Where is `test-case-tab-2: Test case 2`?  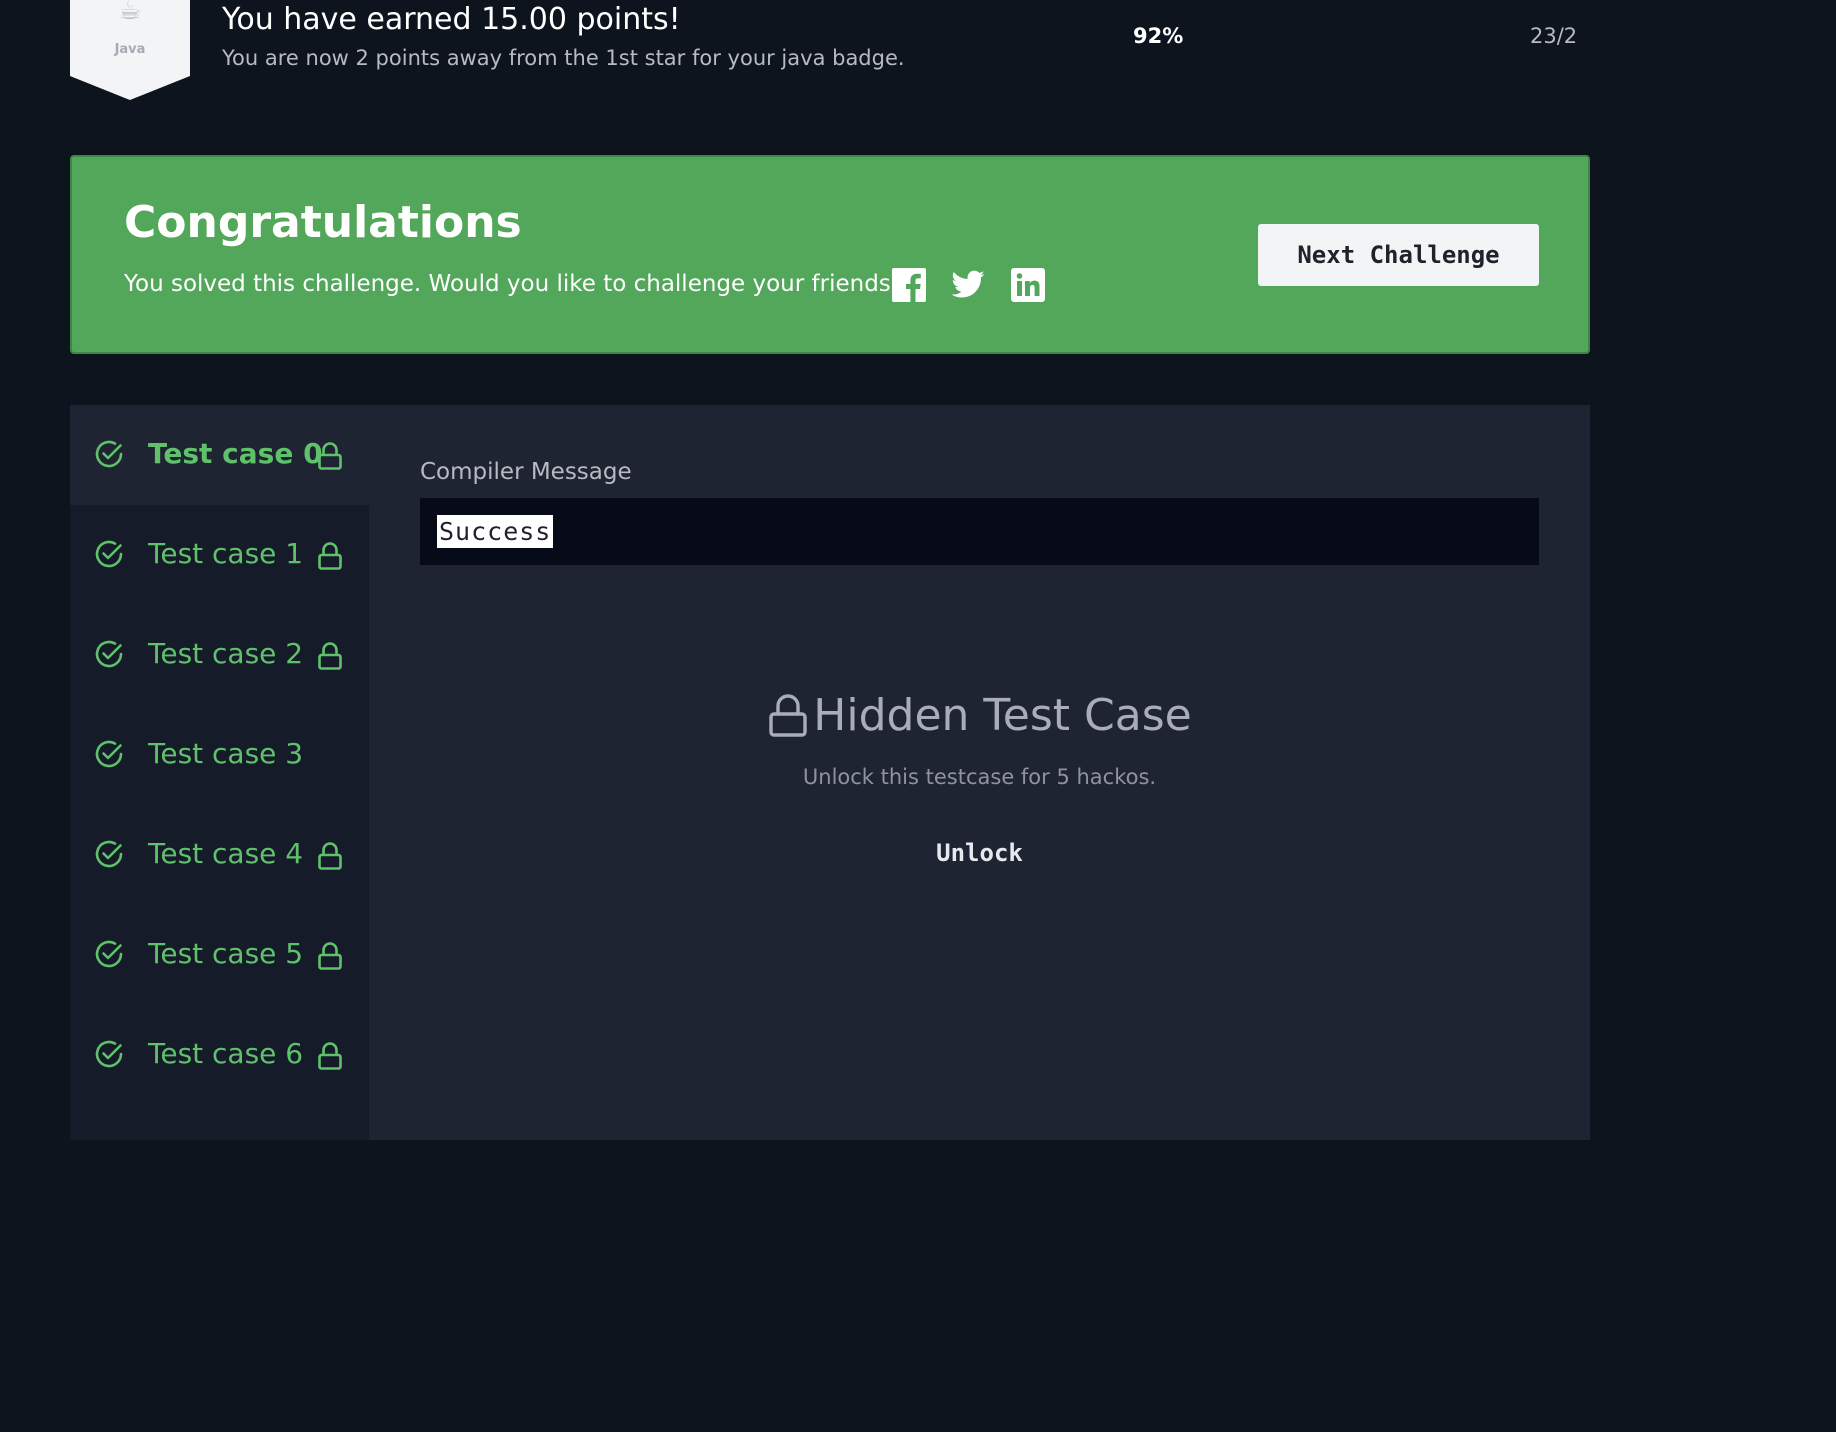
test-case-tab-2: Test case 2 is located at coordinates (219, 655).